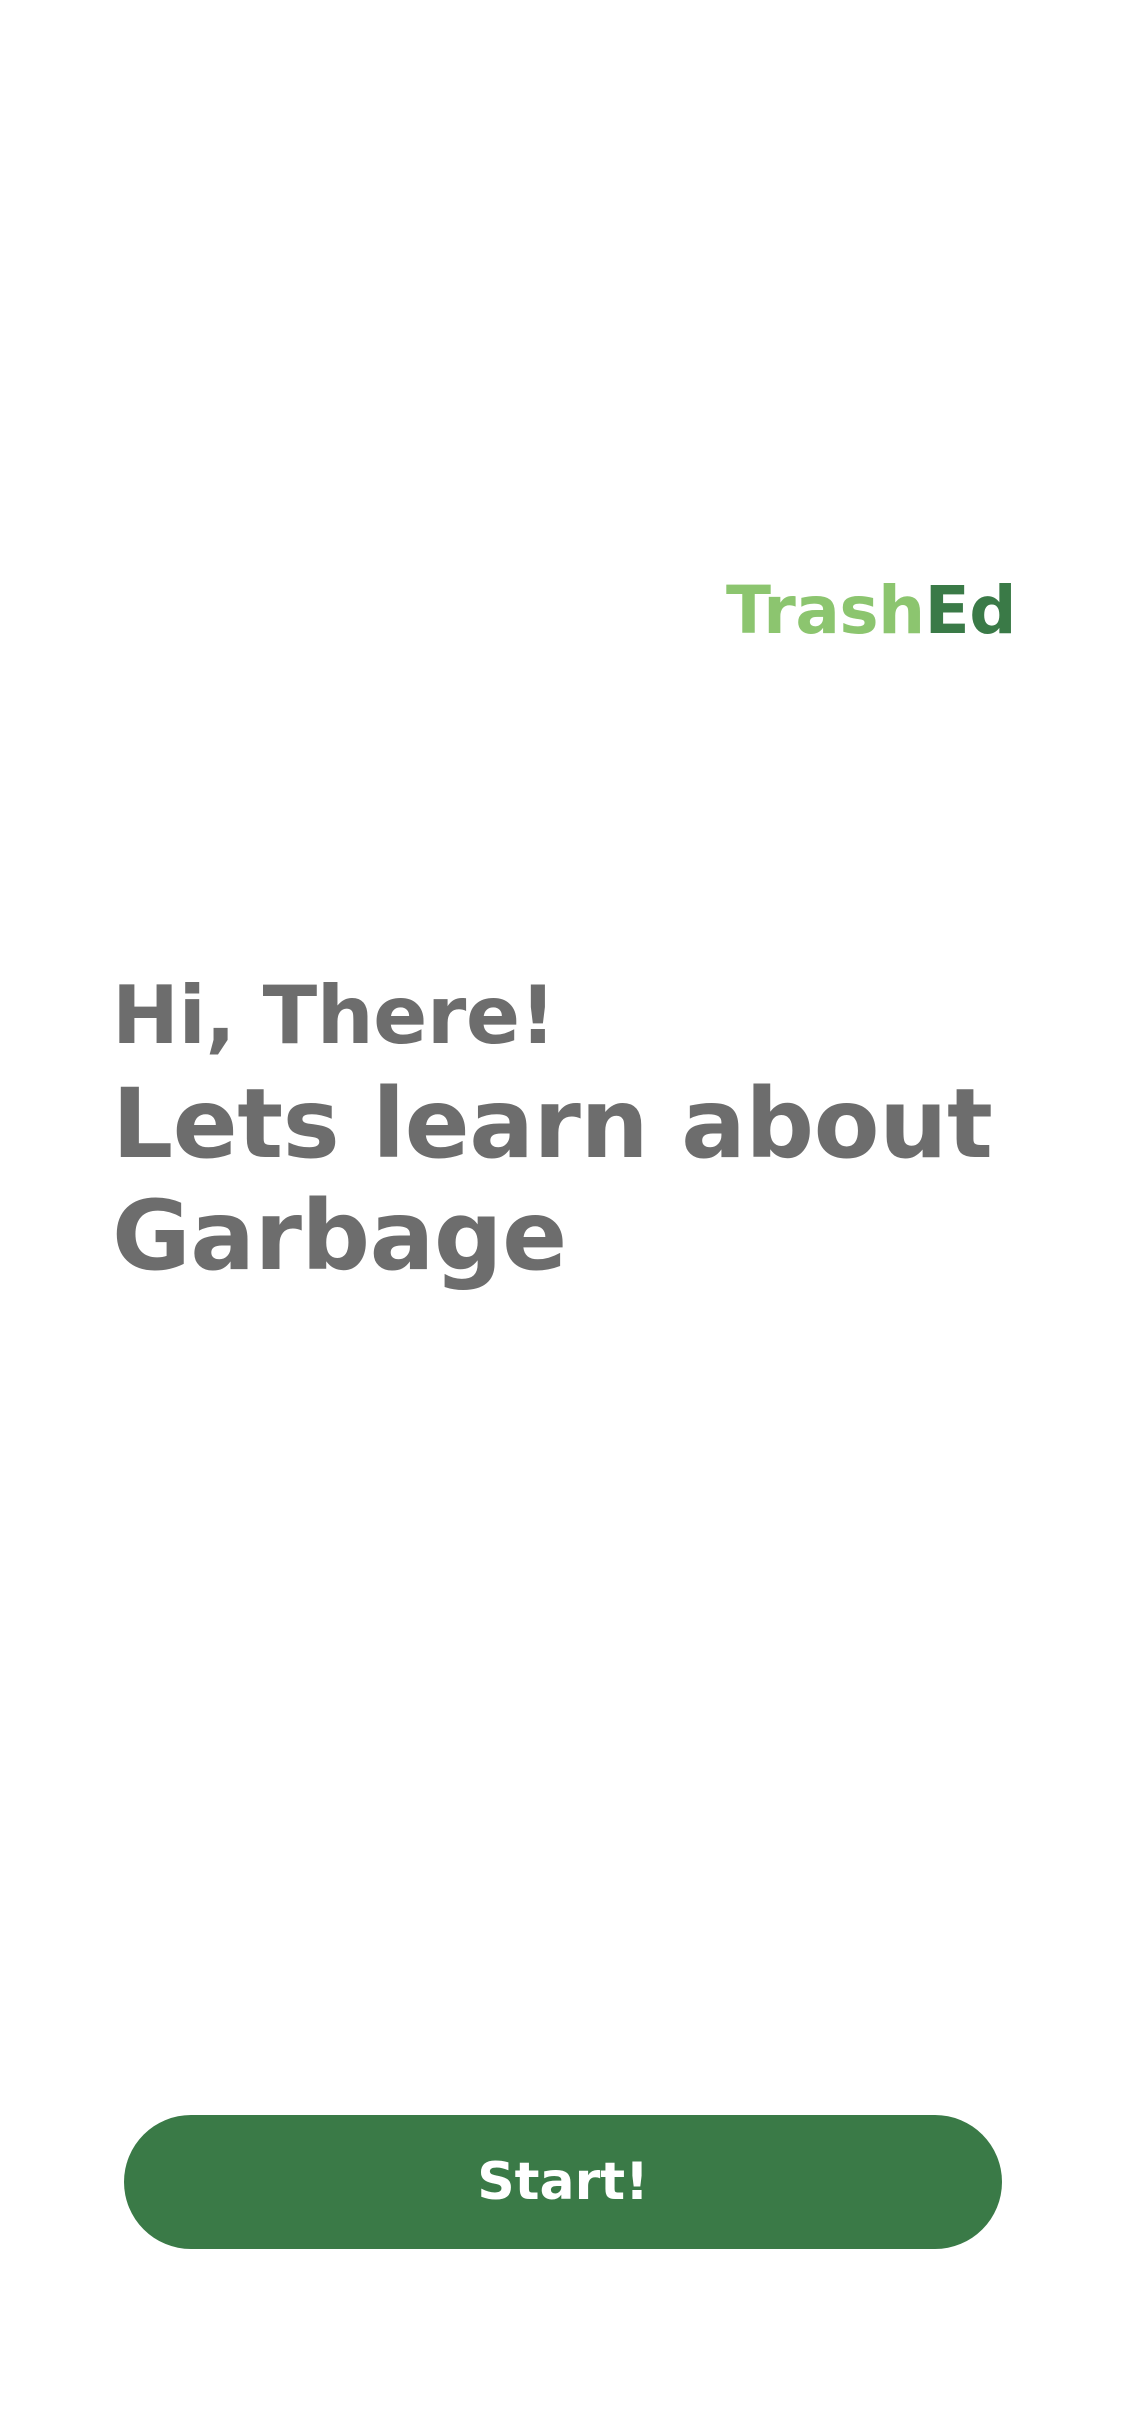 This screenshot has height=2436, width=1125. Describe the element at coordinates (334, 1015) in the screenshot. I see `greeting-title: Hi, There!` at that location.